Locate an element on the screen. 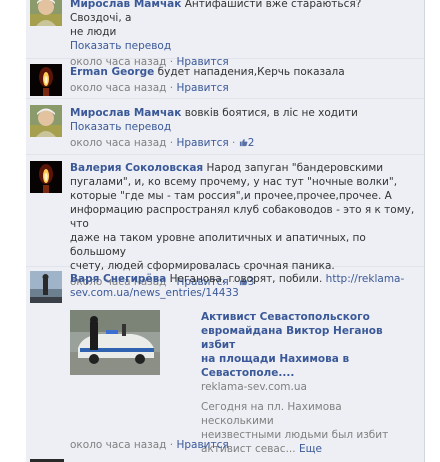  preview-title: Активист Севастопольского is located at coordinates (308, 317).